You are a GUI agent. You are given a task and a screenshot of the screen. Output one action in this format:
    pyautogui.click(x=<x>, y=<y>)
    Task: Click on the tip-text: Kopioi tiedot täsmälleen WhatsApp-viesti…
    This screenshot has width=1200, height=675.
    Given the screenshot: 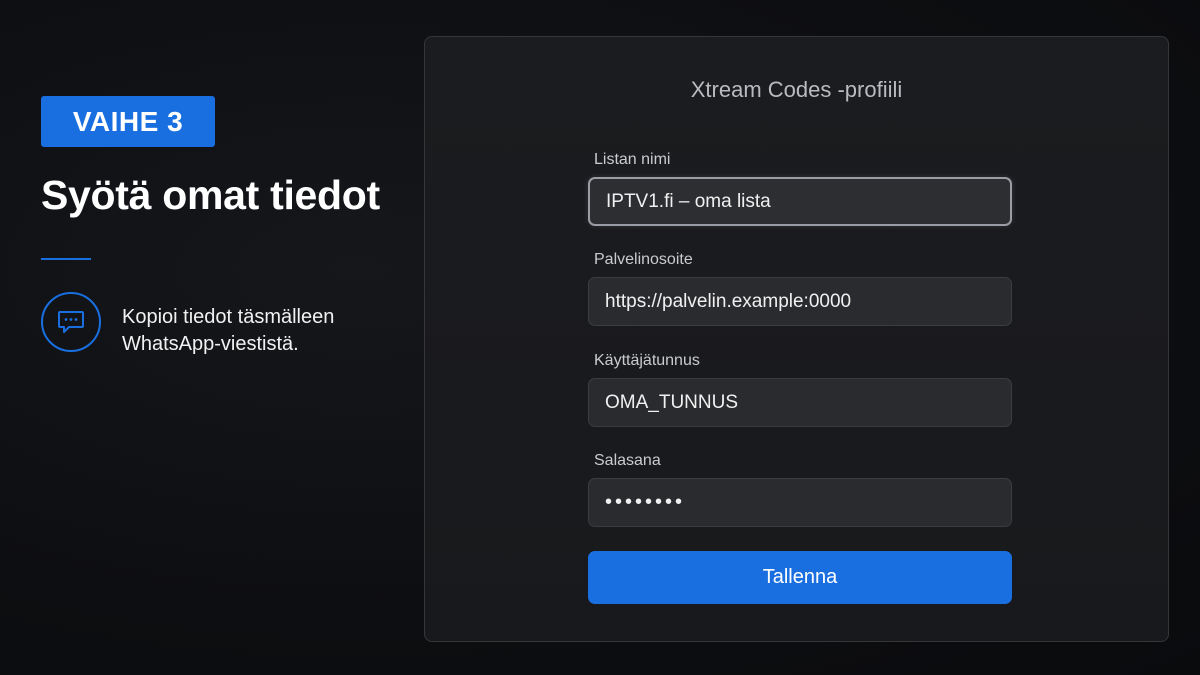 What is the action you would take?
    pyautogui.click(x=257, y=331)
    